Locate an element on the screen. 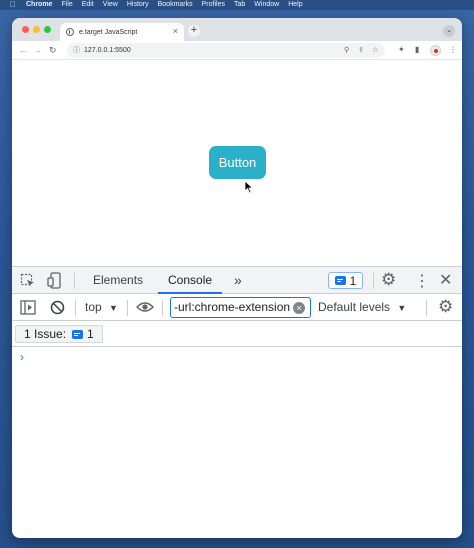 This screenshot has height=548, width=474. issues-counter-badge: 1 is located at coordinates (345, 280).